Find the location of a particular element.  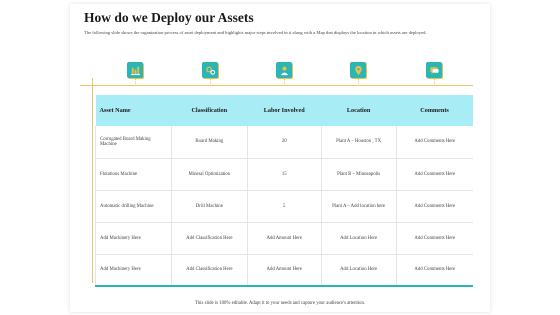

header-location: Location is located at coordinates (359, 110).